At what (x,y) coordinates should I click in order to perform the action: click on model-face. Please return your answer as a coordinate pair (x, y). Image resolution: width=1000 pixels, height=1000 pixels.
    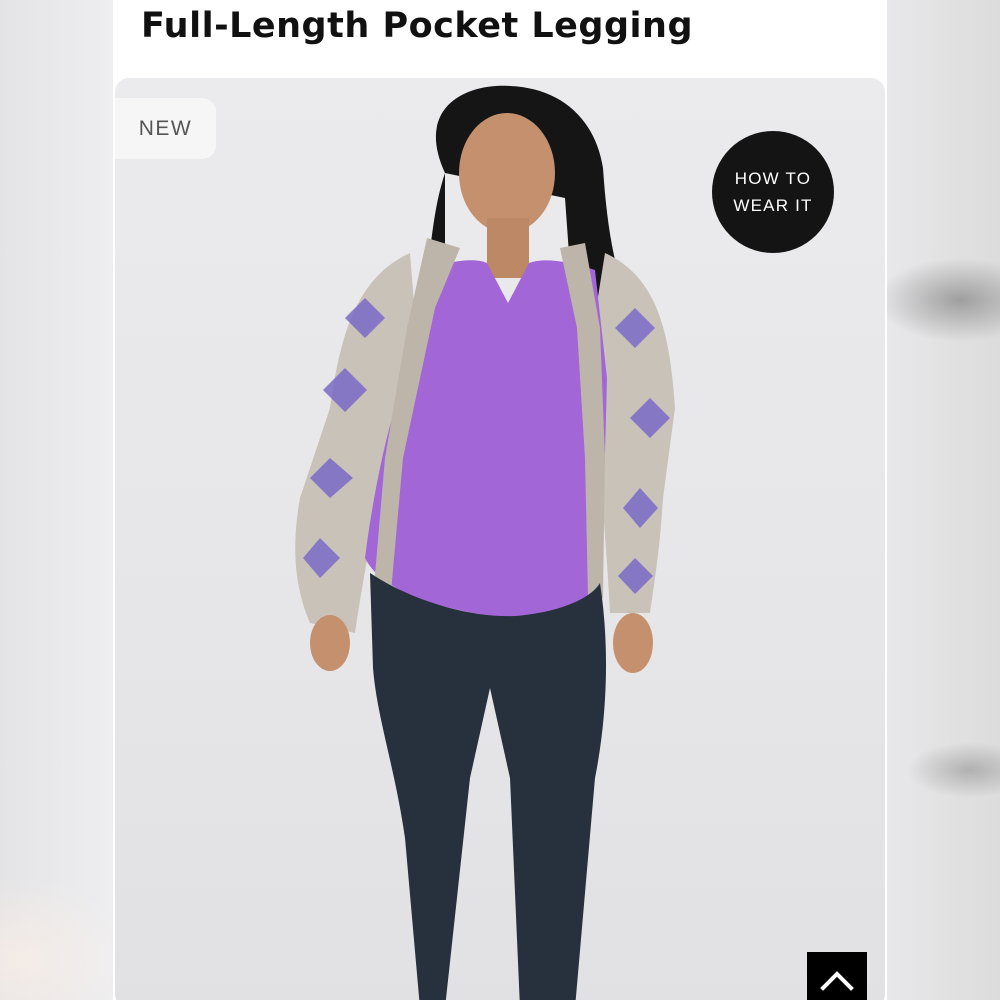
    Looking at the image, I should click on (507, 173).